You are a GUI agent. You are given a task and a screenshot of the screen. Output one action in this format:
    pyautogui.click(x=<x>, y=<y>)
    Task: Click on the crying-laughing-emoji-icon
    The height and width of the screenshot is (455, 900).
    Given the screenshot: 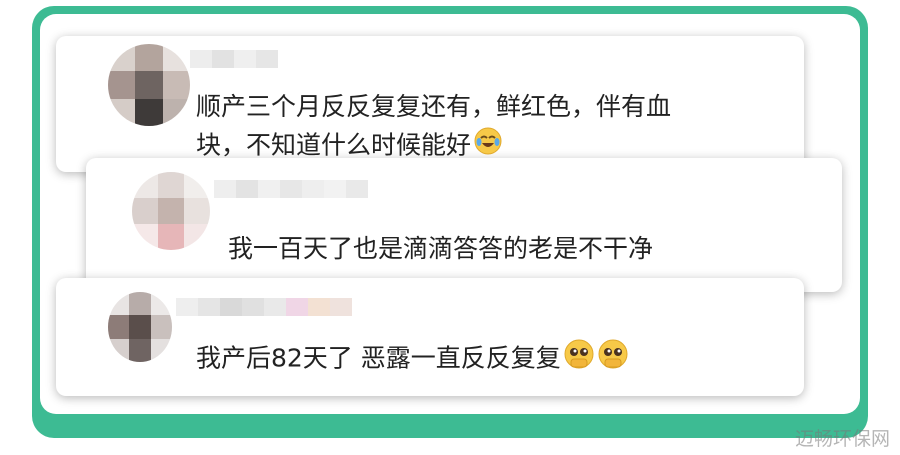 What is the action you would take?
    pyautogui.click(x=488, y=146)
    